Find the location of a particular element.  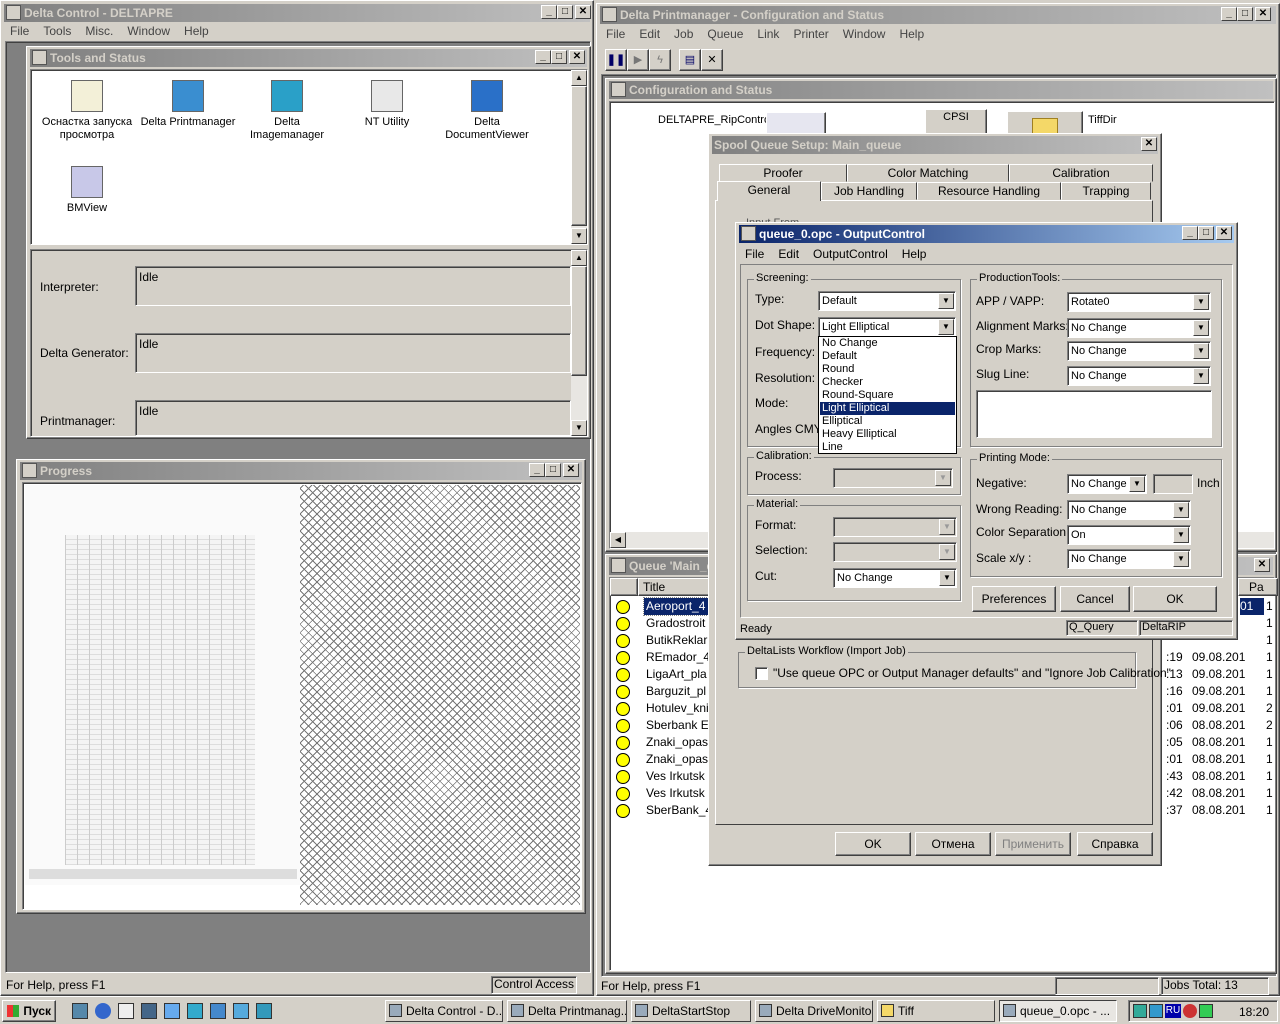

menu-link: Link is located at coordinates (768, 34).